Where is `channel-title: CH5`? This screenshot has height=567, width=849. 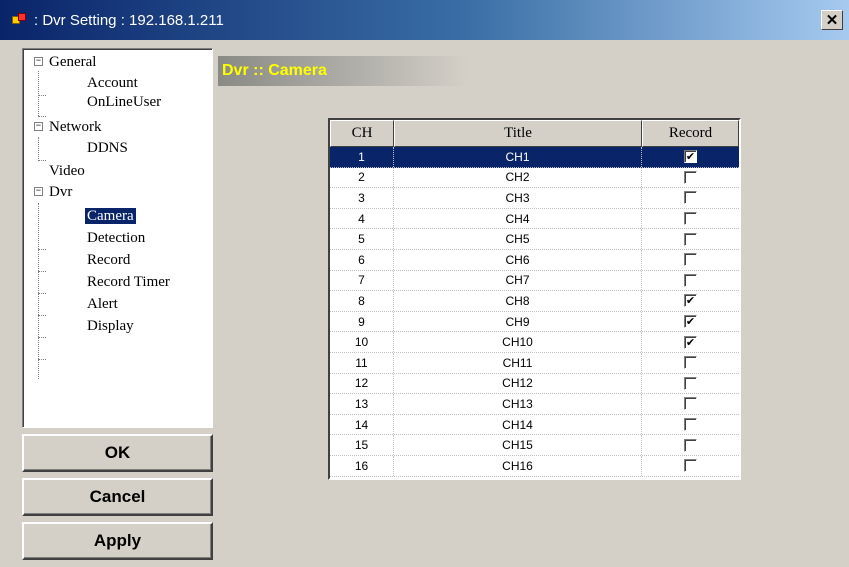 channel-title: CH5 is located at coordinates (518, 239).